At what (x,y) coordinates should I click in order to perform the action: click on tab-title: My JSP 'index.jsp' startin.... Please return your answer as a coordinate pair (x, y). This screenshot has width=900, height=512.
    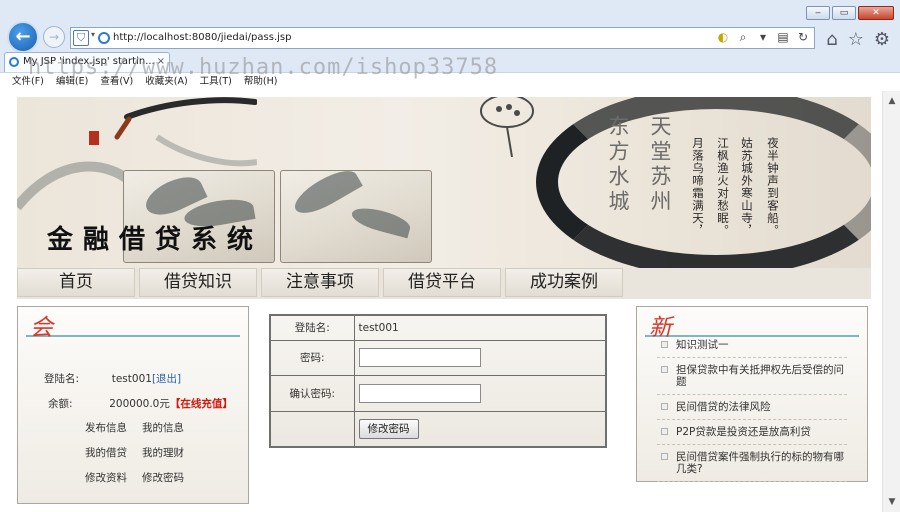
    Looking at the image, I should click on (89, 61).